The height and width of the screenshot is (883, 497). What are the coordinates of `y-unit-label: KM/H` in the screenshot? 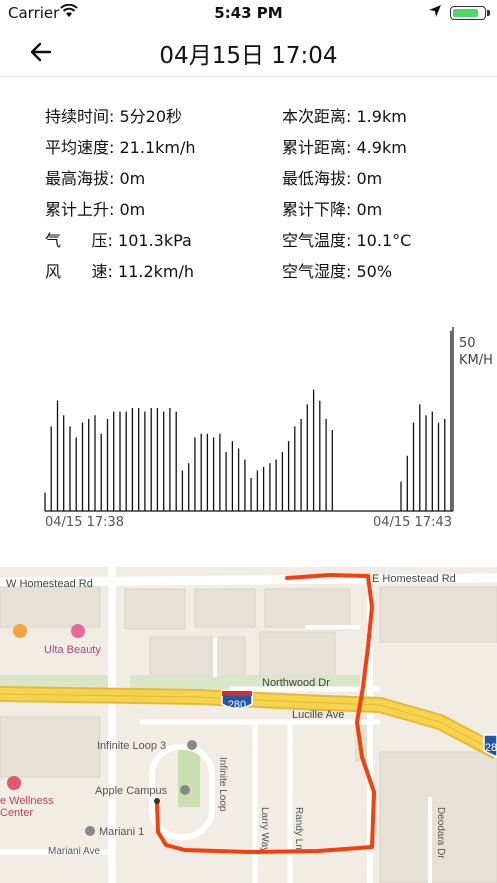 It's located at (476, 360).